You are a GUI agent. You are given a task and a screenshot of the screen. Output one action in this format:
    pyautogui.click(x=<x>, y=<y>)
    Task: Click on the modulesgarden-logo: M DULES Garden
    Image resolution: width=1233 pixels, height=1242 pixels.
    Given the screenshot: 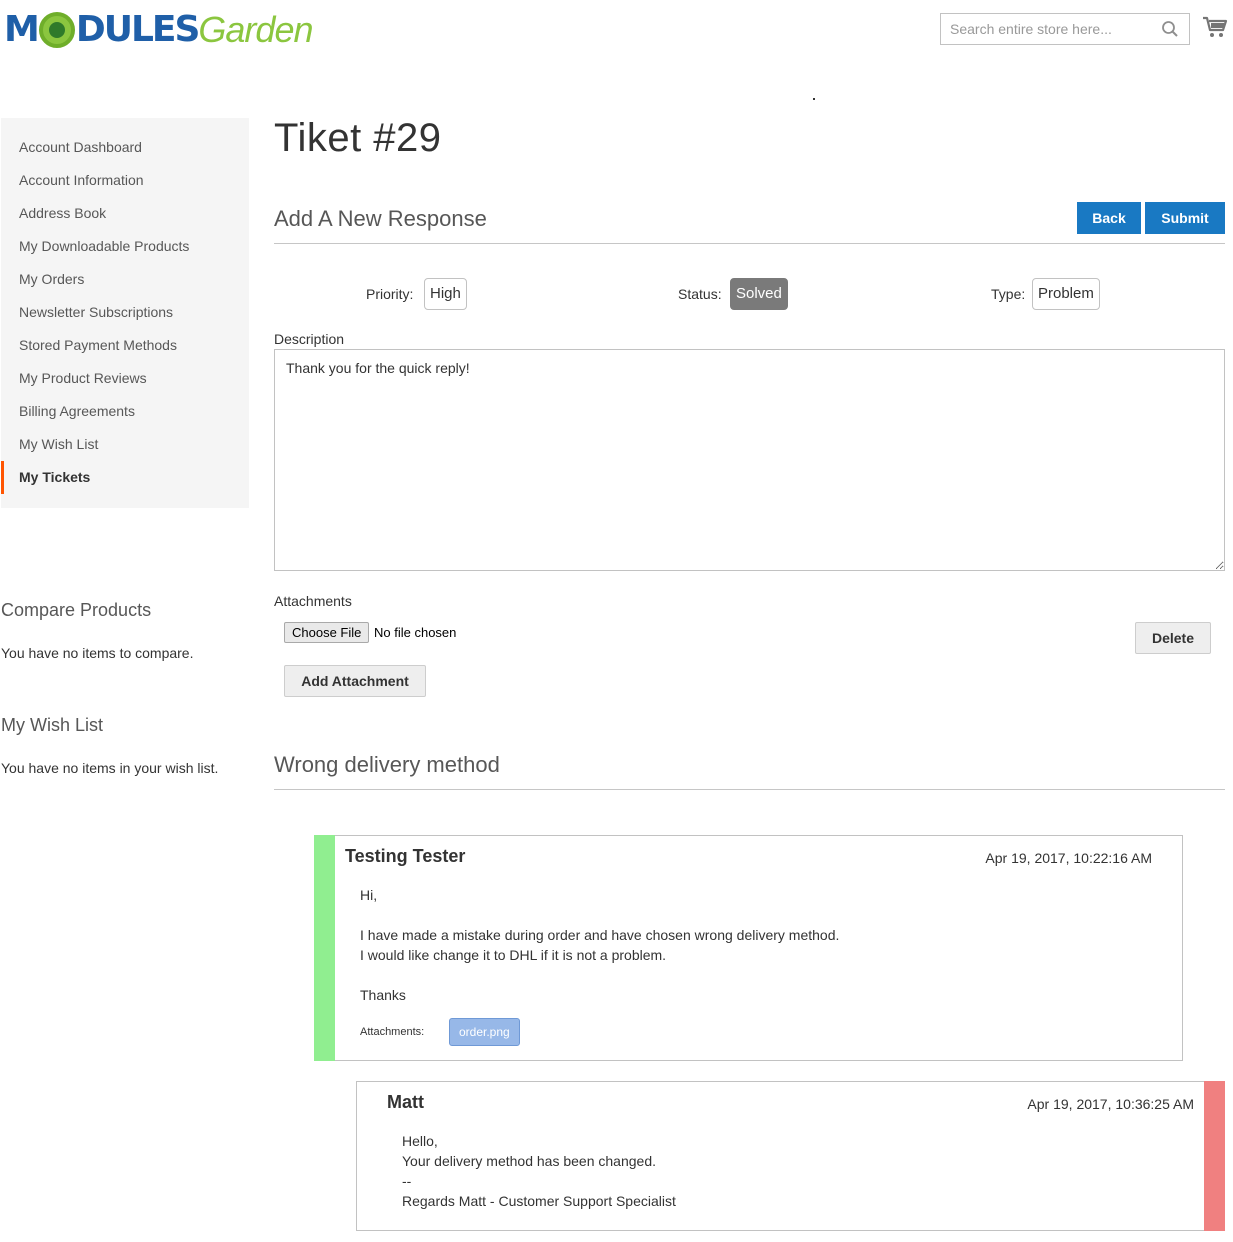 What is the action you would take?
    pyautogui.click(x=158, y=30)
    